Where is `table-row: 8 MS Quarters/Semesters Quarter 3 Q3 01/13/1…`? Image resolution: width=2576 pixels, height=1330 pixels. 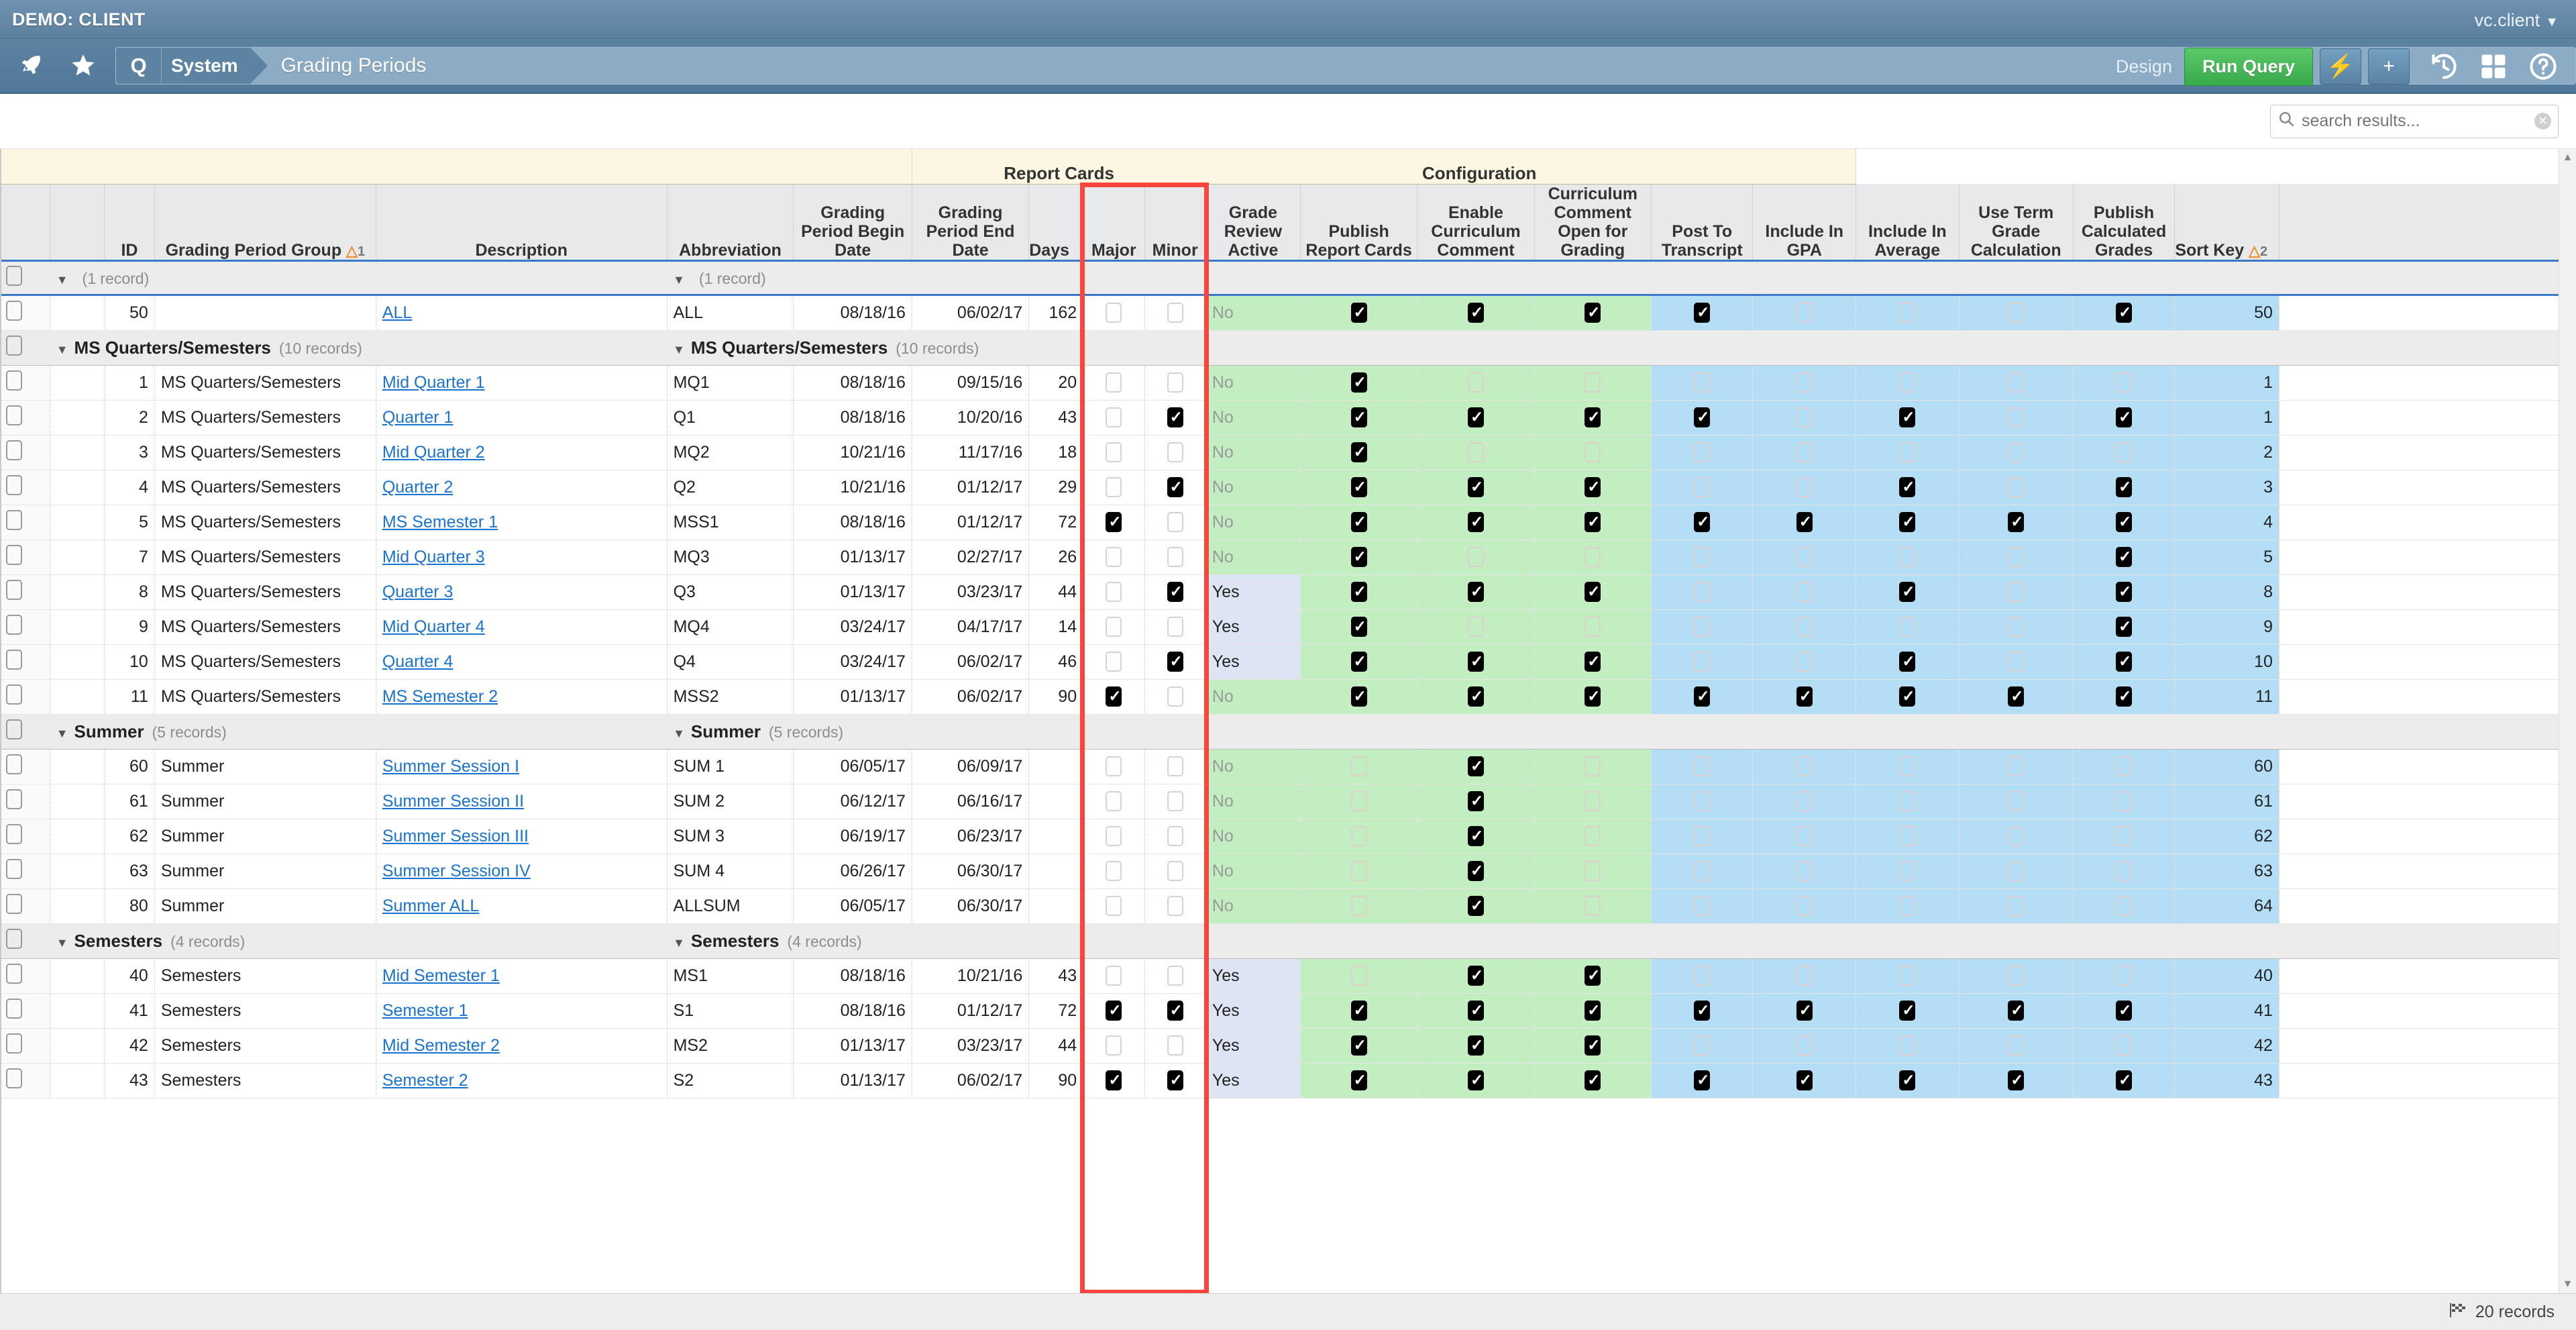
table-row: 8 MS Quarters/Semesters Quarter 3 Q3 01/13/1… is located at coordinates (1286, 592).